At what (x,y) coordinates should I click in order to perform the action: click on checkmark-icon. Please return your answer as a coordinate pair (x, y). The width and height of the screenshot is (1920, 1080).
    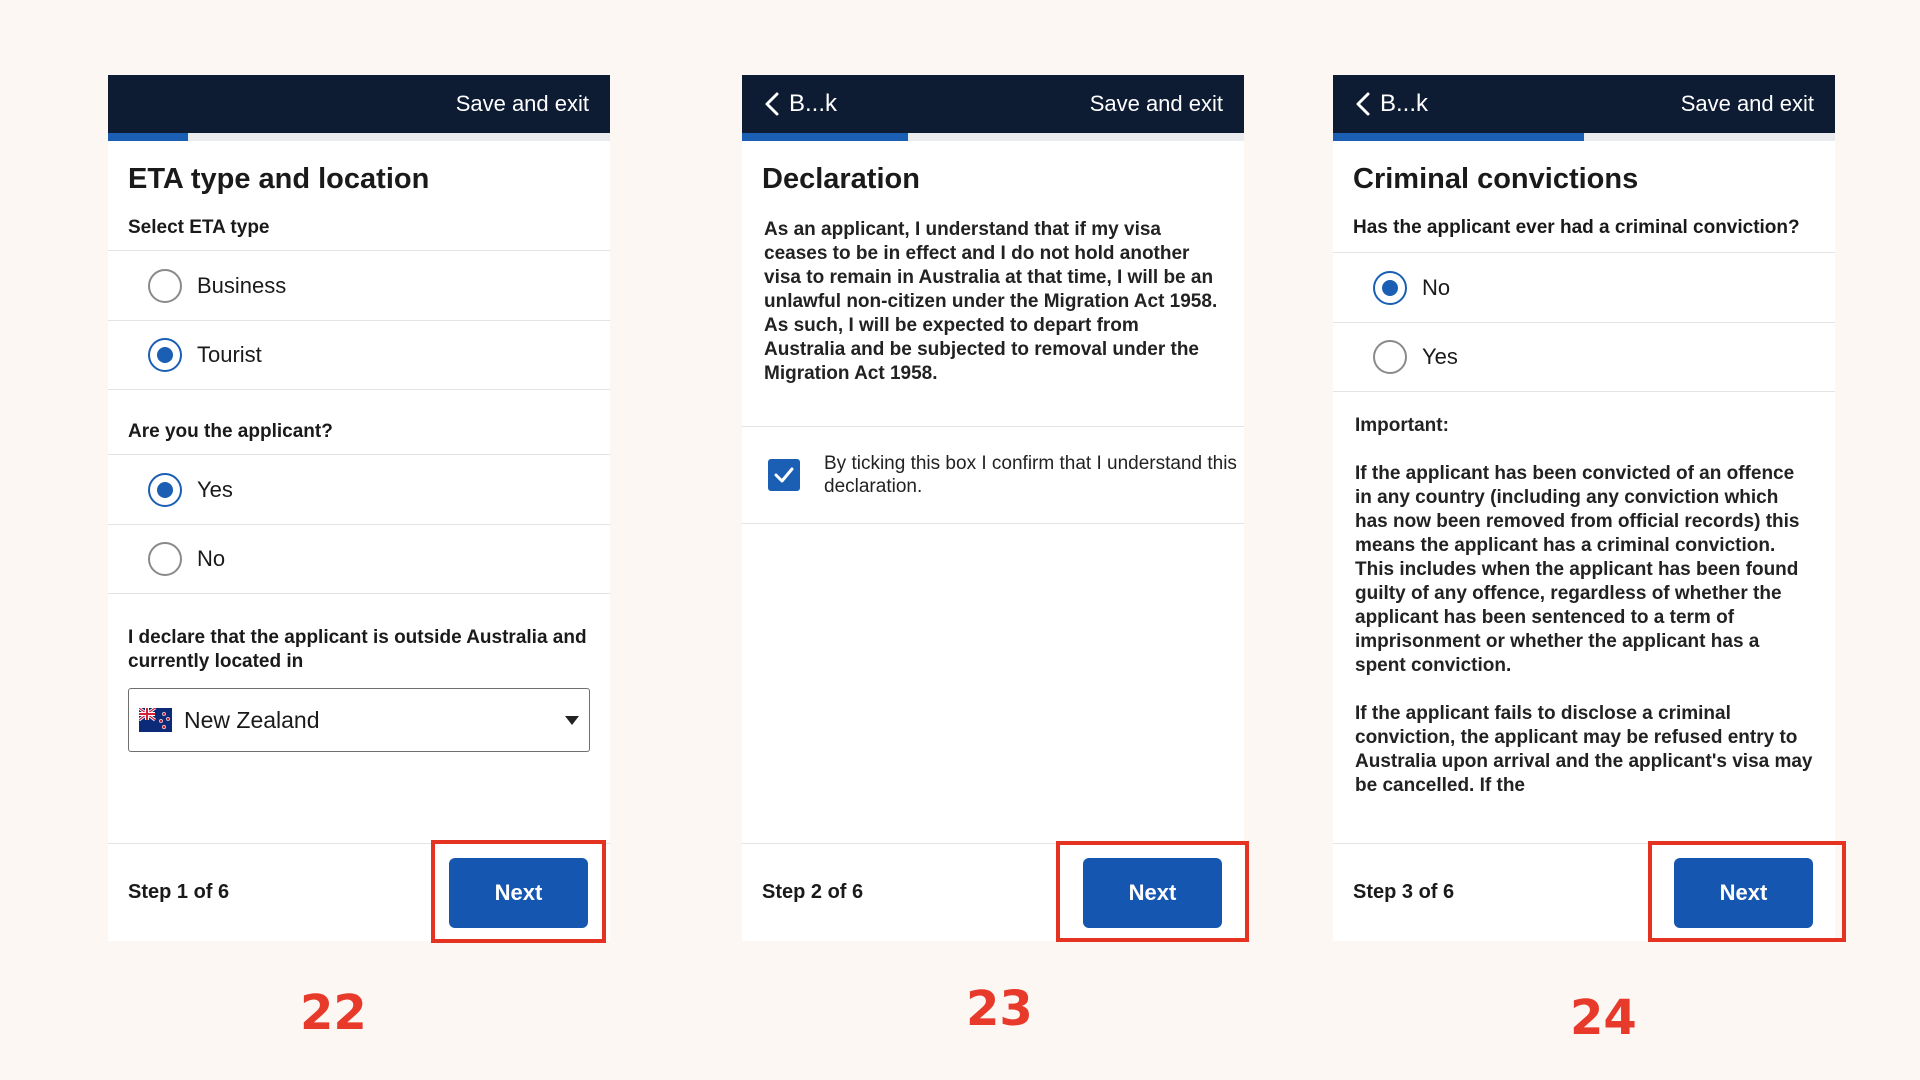
    Looking at the image, I should click on (784, 475).